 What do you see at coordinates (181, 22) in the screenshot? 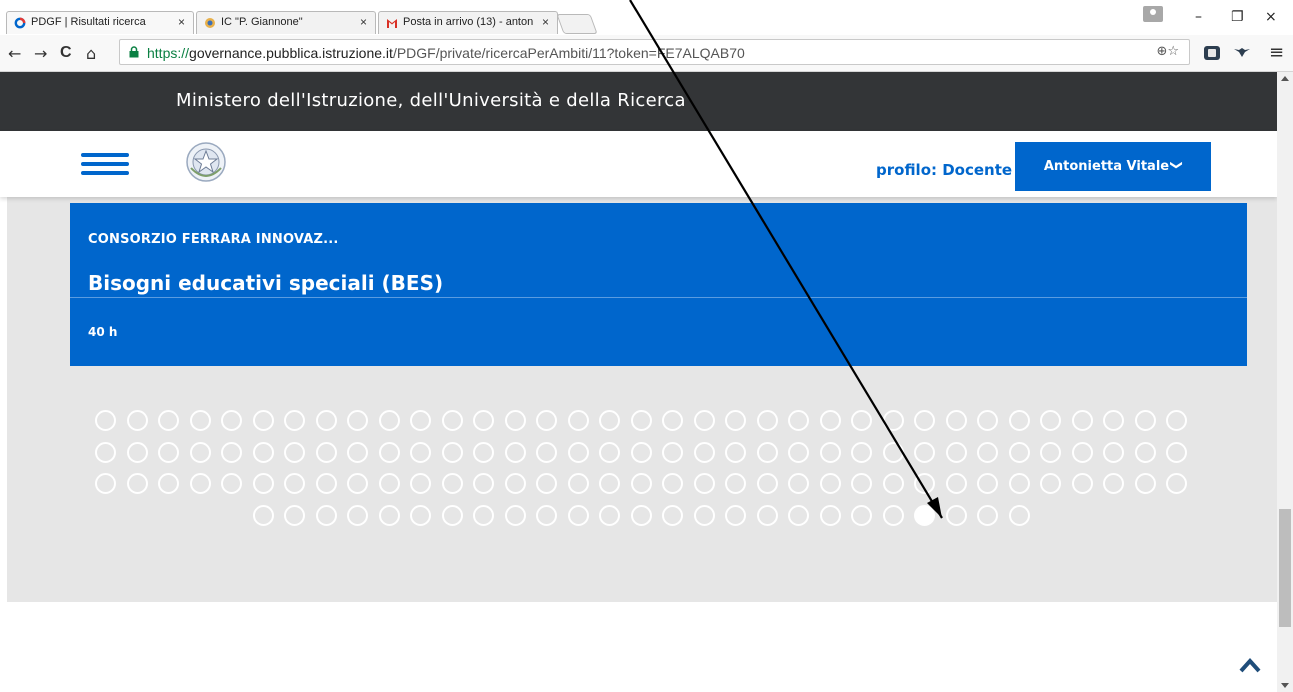
I see `close-icon: ×` at bounding box center [181, 22].